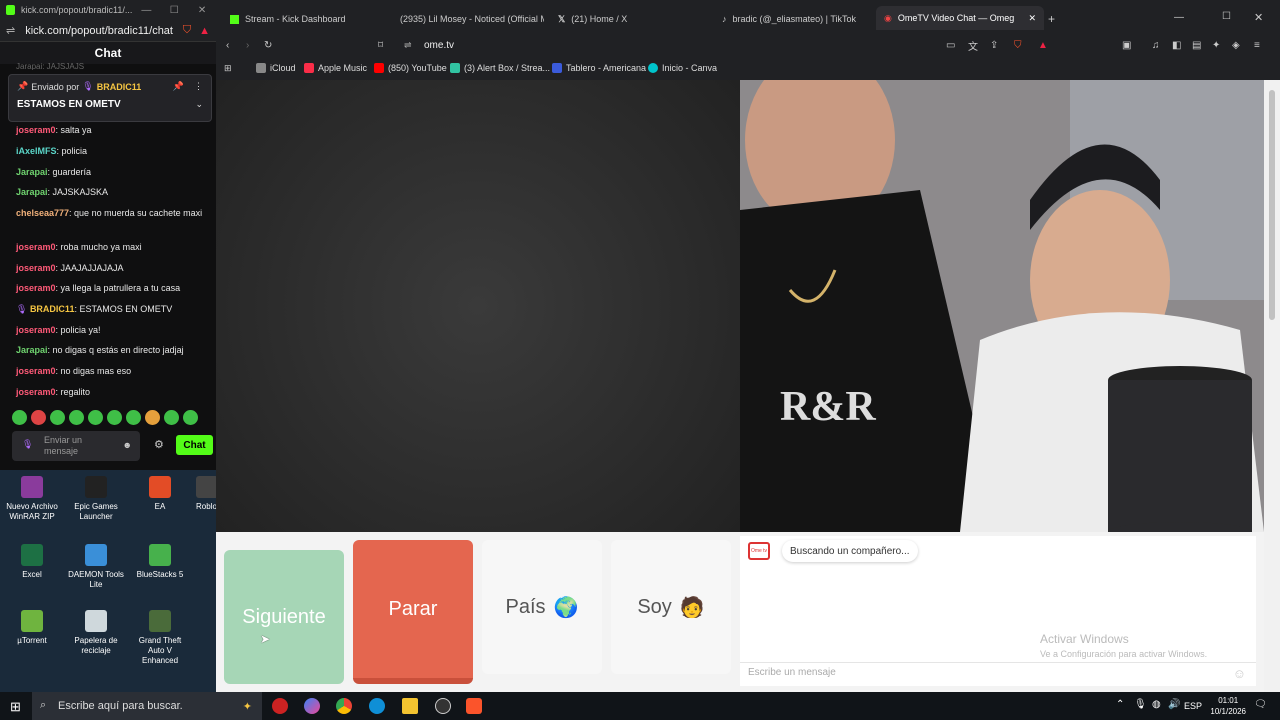 Image resolution: width=1280 pixels, height=720 pixels. What do you see at coordinates (410, 706) in the screenshot?
I see `file-explorer-icon` at bounding box center [410, 706].